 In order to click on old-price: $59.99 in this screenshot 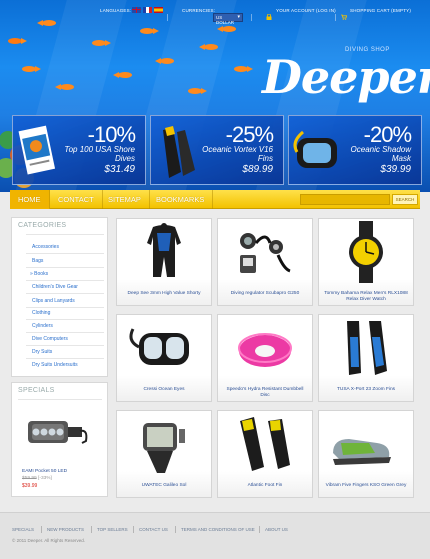, I will do `click(29, 478)`.